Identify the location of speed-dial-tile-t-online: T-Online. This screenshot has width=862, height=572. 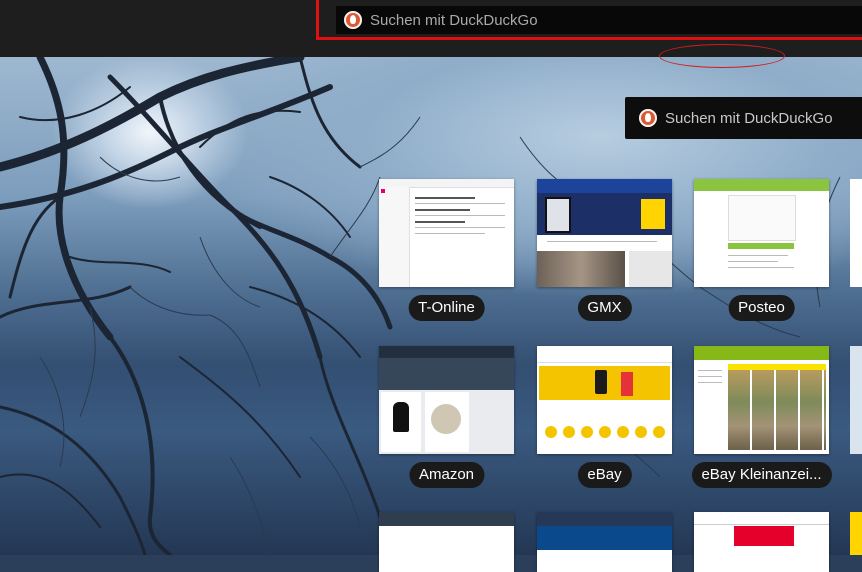
(446, 250).